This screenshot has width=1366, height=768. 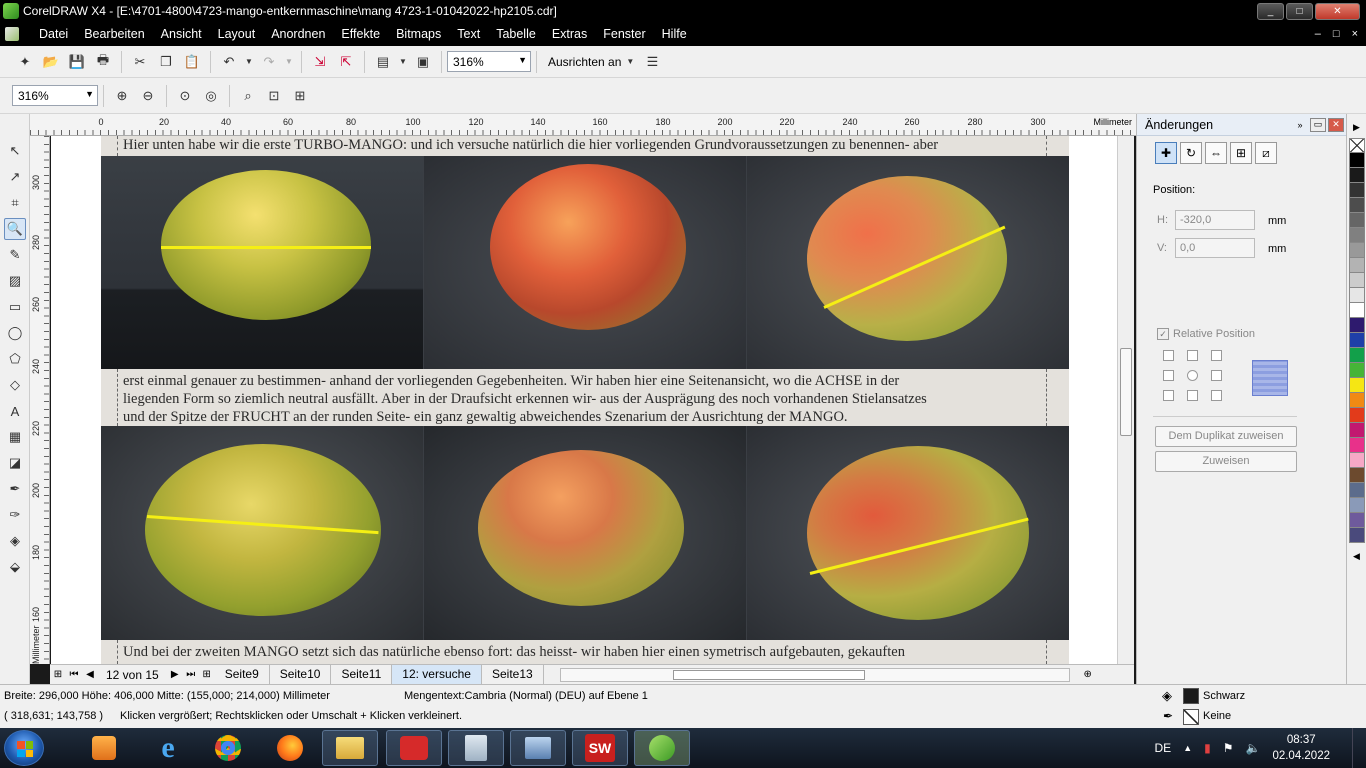 What do you see at coordinates (516, 34) in the screenshot?
I see `menu-tabelle: Tabelle` at bounding box center [516, 34].